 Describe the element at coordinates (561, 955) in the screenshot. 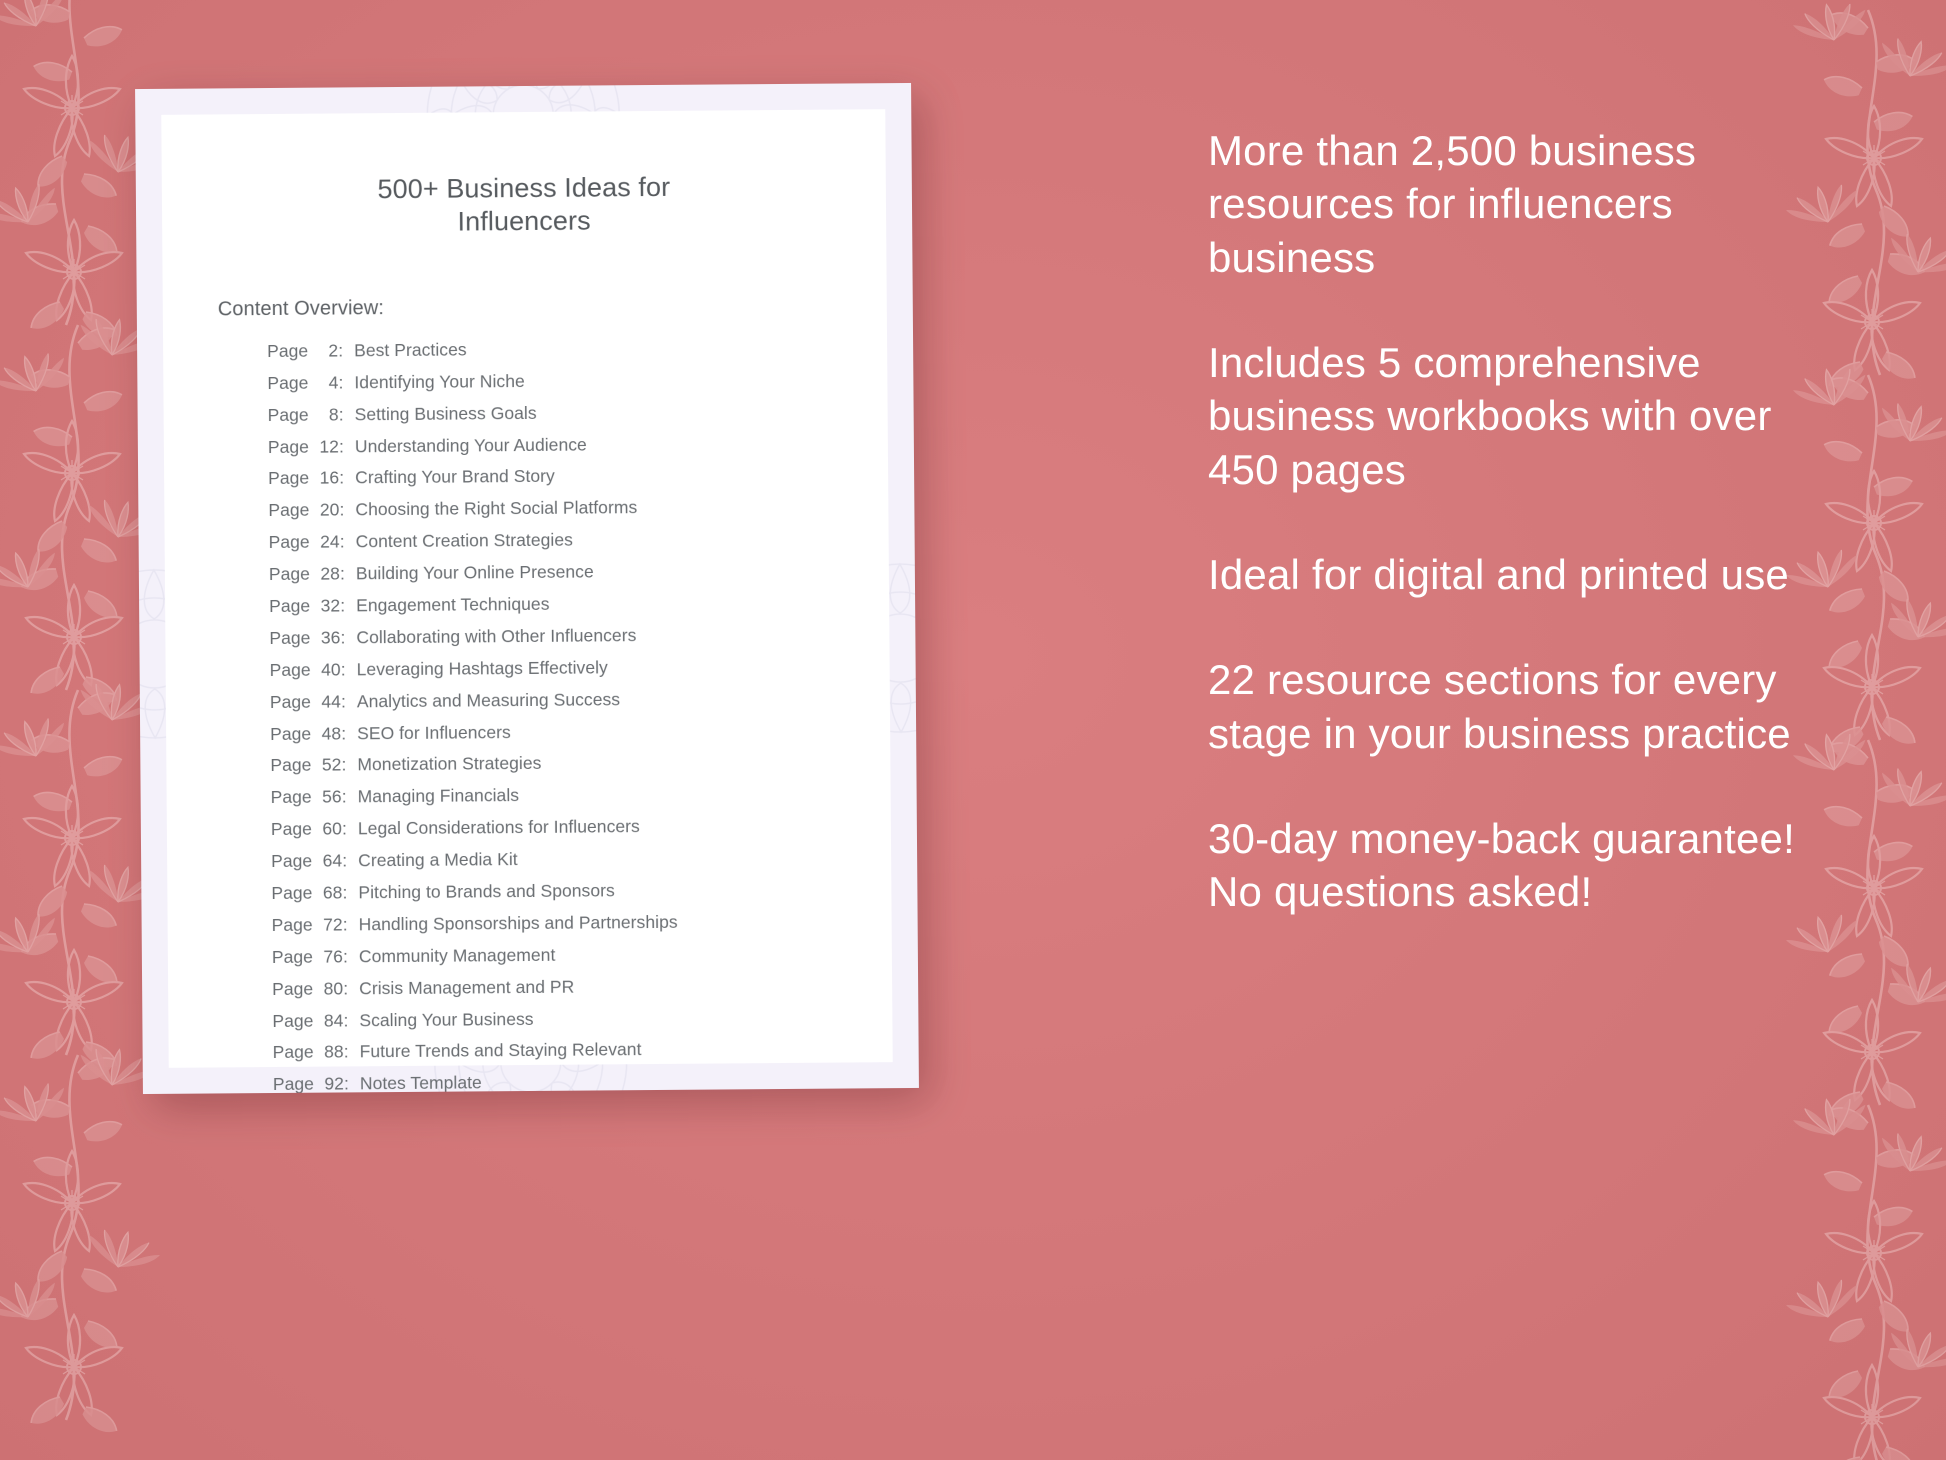

I see `toc-entry: Page 76: Community Management` at that location.